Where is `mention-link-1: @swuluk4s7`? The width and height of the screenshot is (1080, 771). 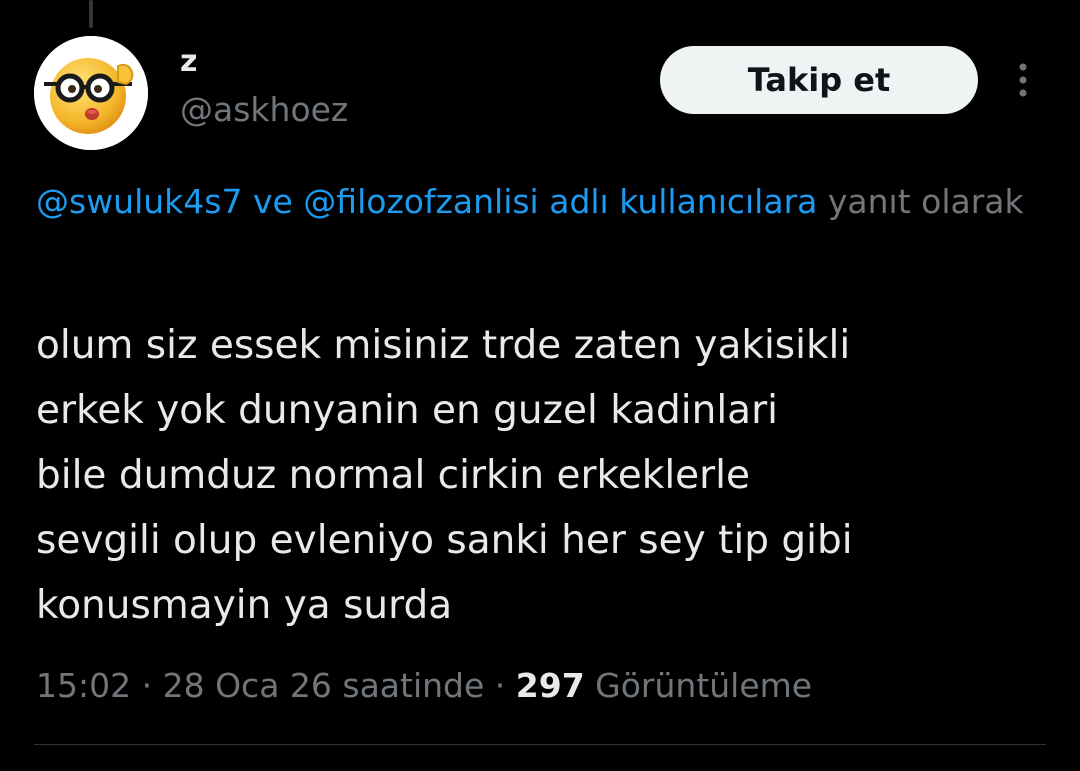 mention-link-1: @swuluk4s7 is located at coordinates (139, 201).